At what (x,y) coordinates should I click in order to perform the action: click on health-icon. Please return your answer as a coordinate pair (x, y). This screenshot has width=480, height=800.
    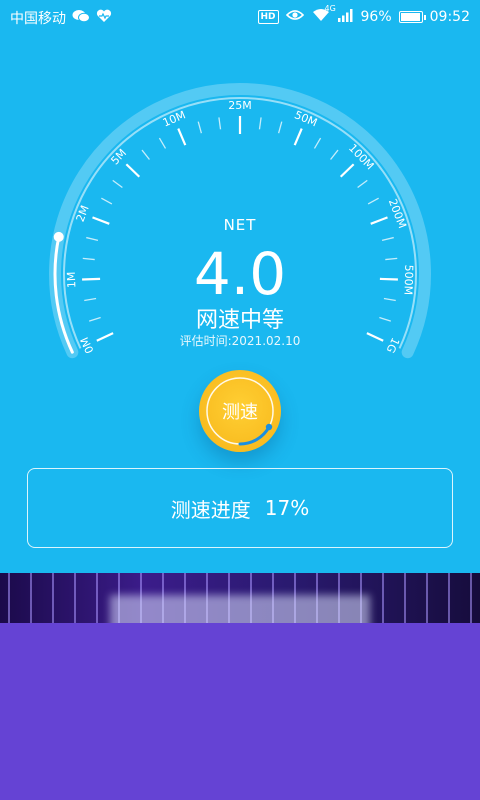
    Looking at the image, I should click on (104, 18).